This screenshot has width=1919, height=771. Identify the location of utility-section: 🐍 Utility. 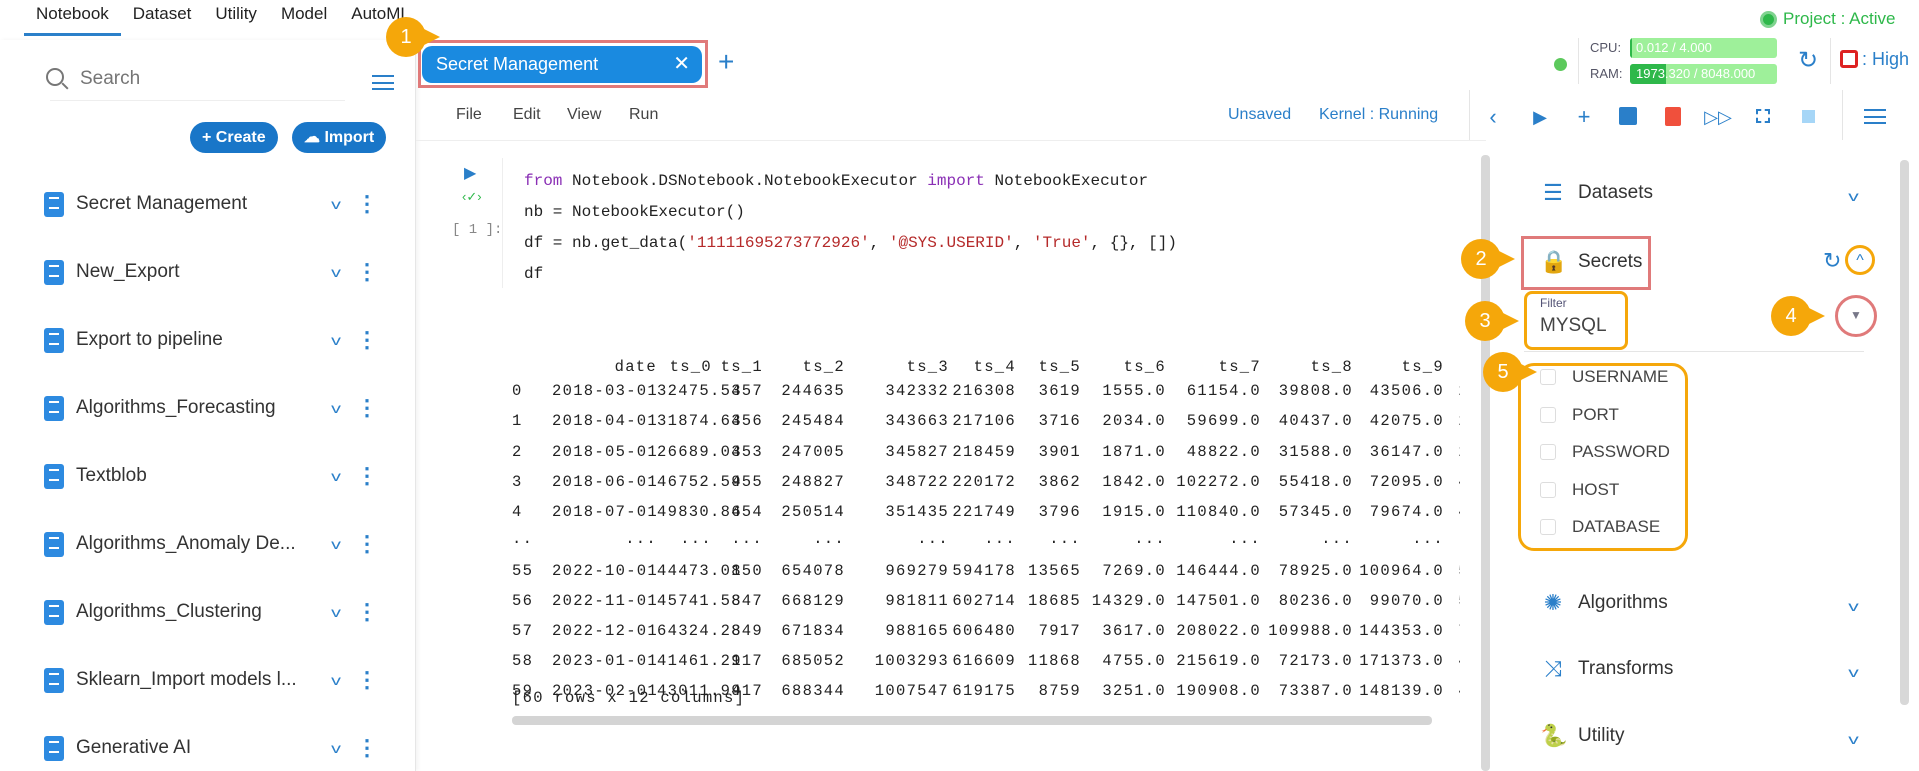
(1582, 736).